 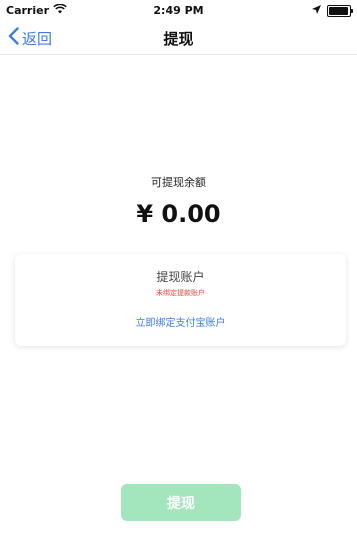 What do you see at coordinates (316, 10) in the screenshot?
I see `location-arrow-icon` at bounding box center [316, 10].